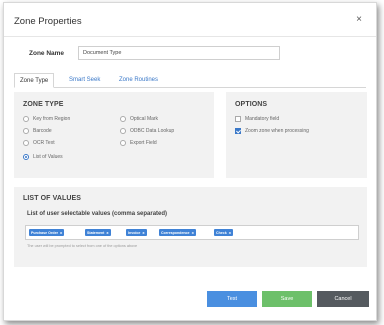  What do you see at coordinates (190, 80) in the screenshot?
I see `tab-bar: Zone Type Smart Seek Zone Routines` at bounding box center [190, 80].